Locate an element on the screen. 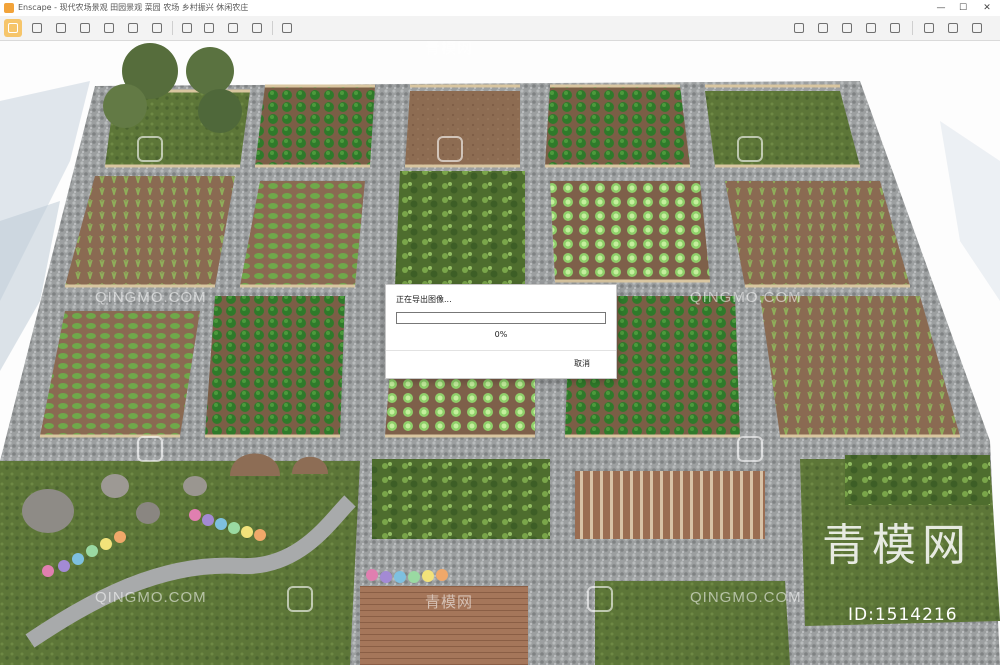 The height and width of the screenshot is (665, 1000). grid-icon is located at coordinates (209, 28).